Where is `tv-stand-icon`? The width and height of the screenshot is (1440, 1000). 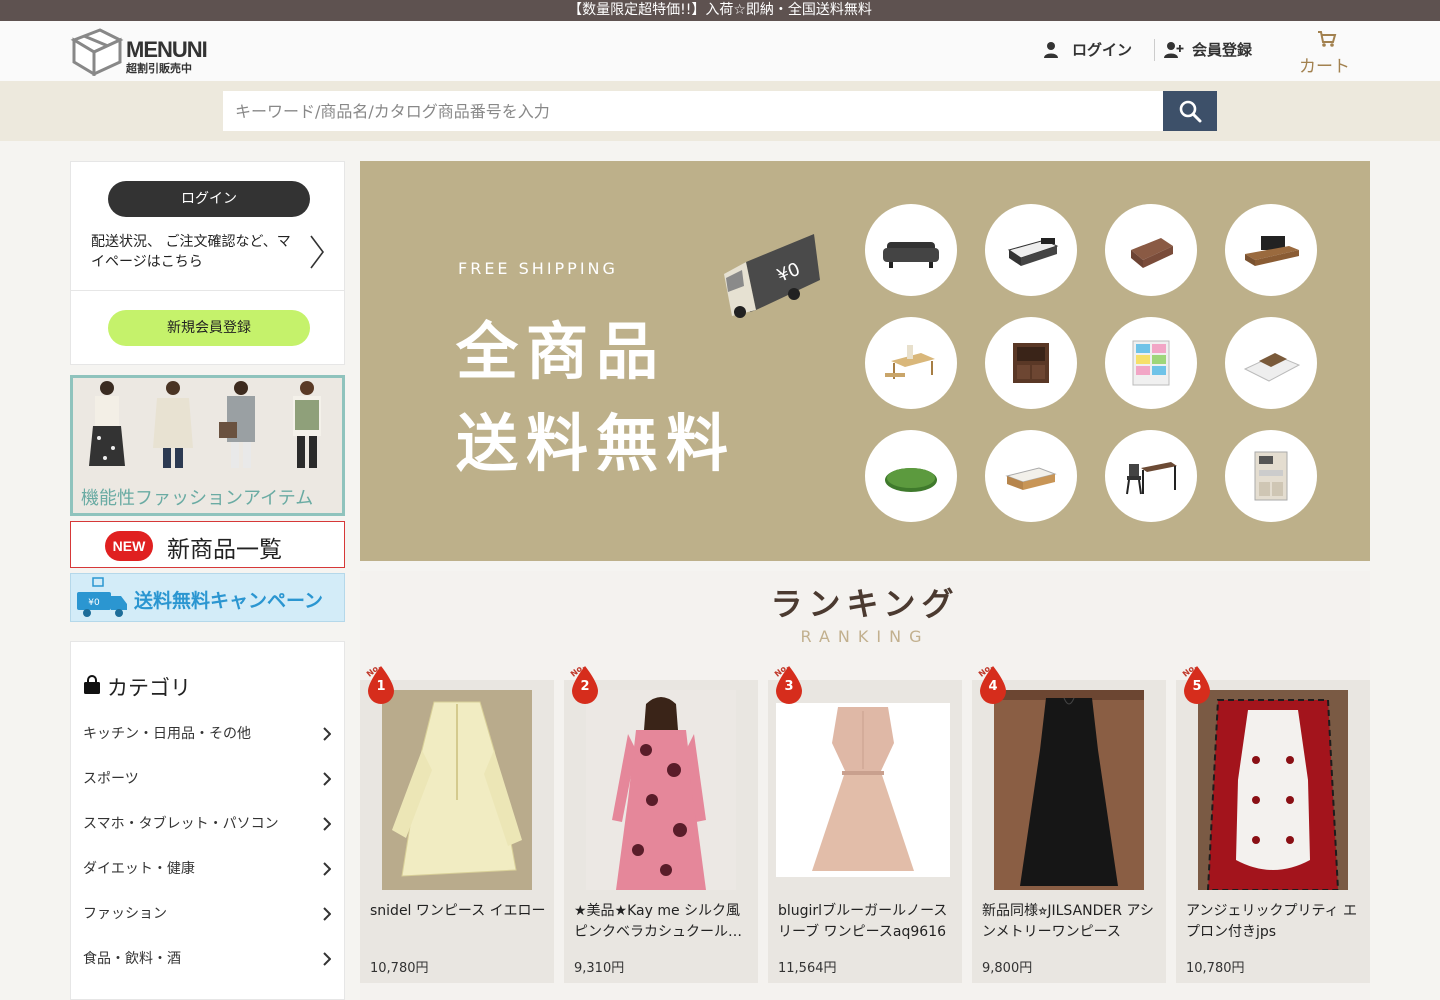 tv-stand-icon is located at coordinates (1272, 251).